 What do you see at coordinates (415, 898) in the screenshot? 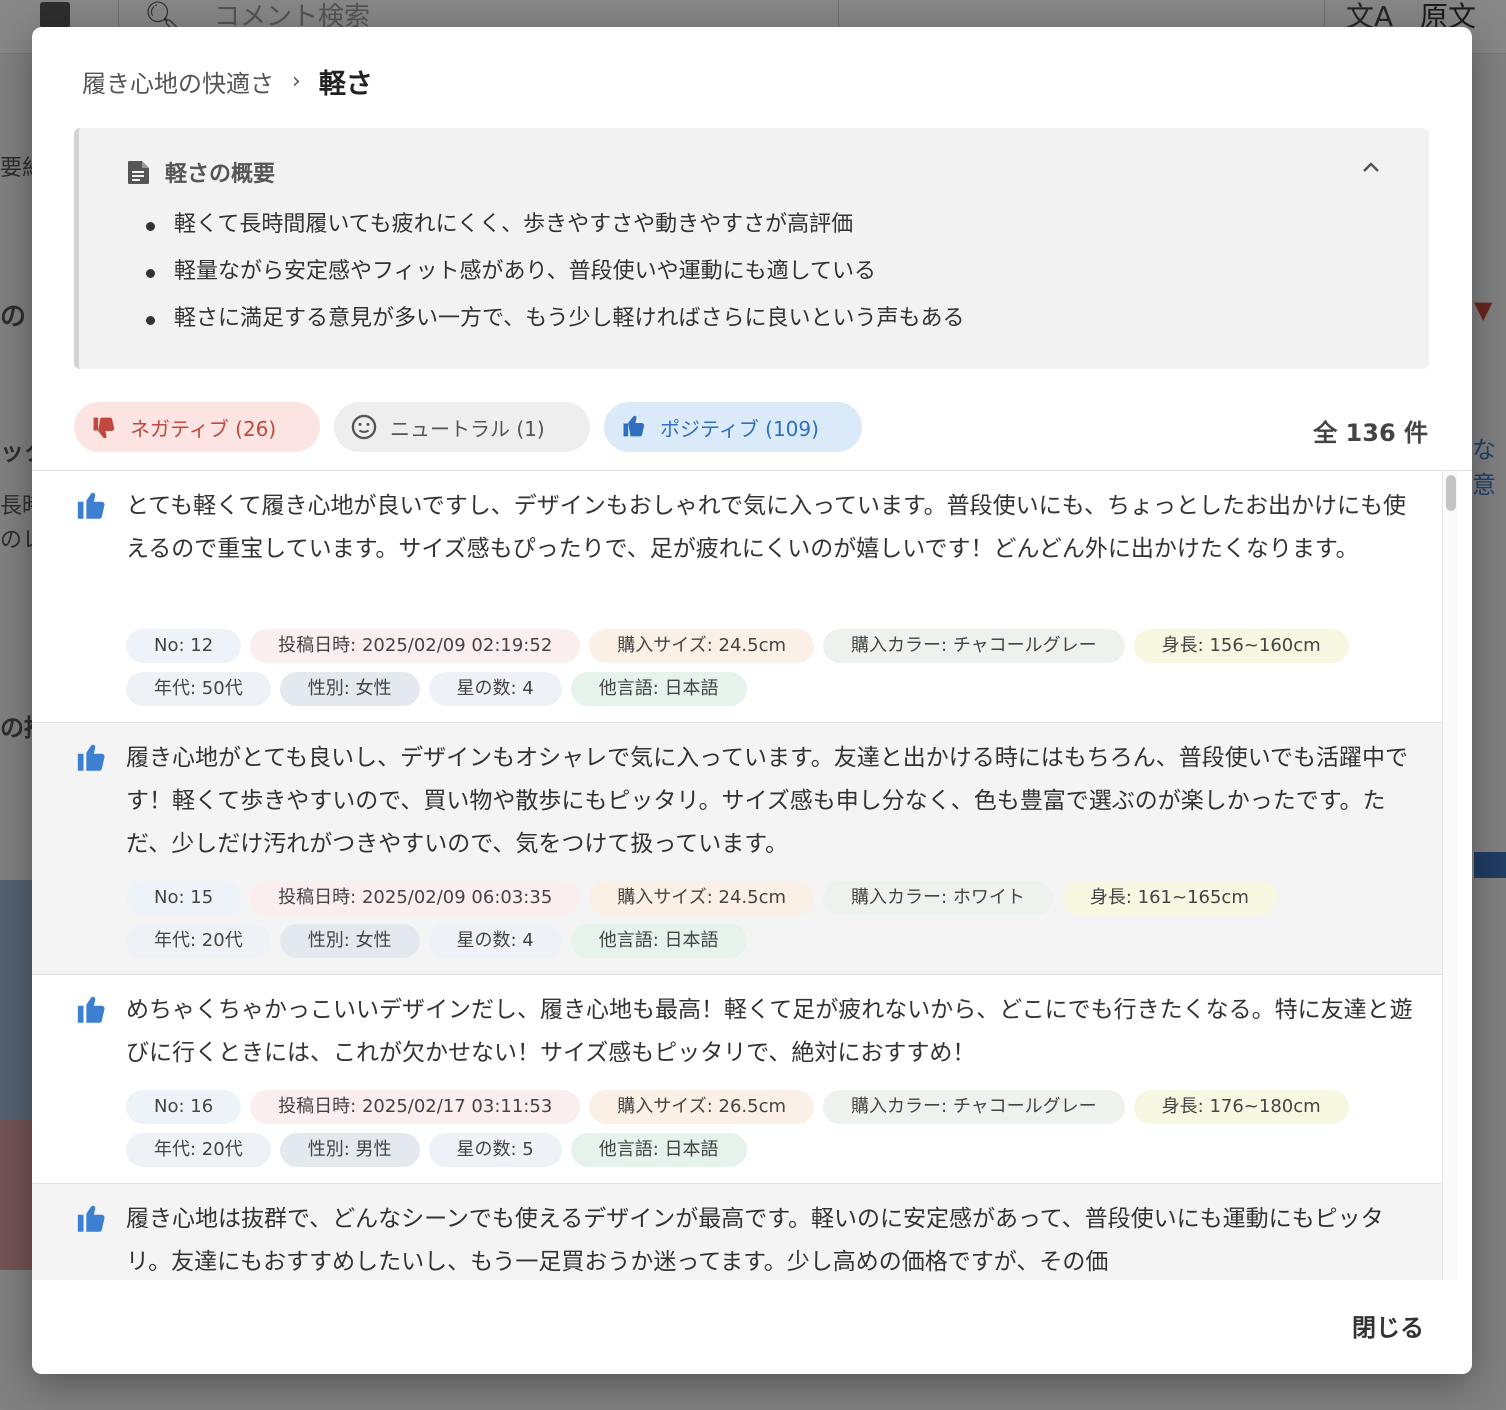
I see `tag-posted-date: 投稿日時: 2025/02/09 06:03:35` at bounding box center [415, 898].